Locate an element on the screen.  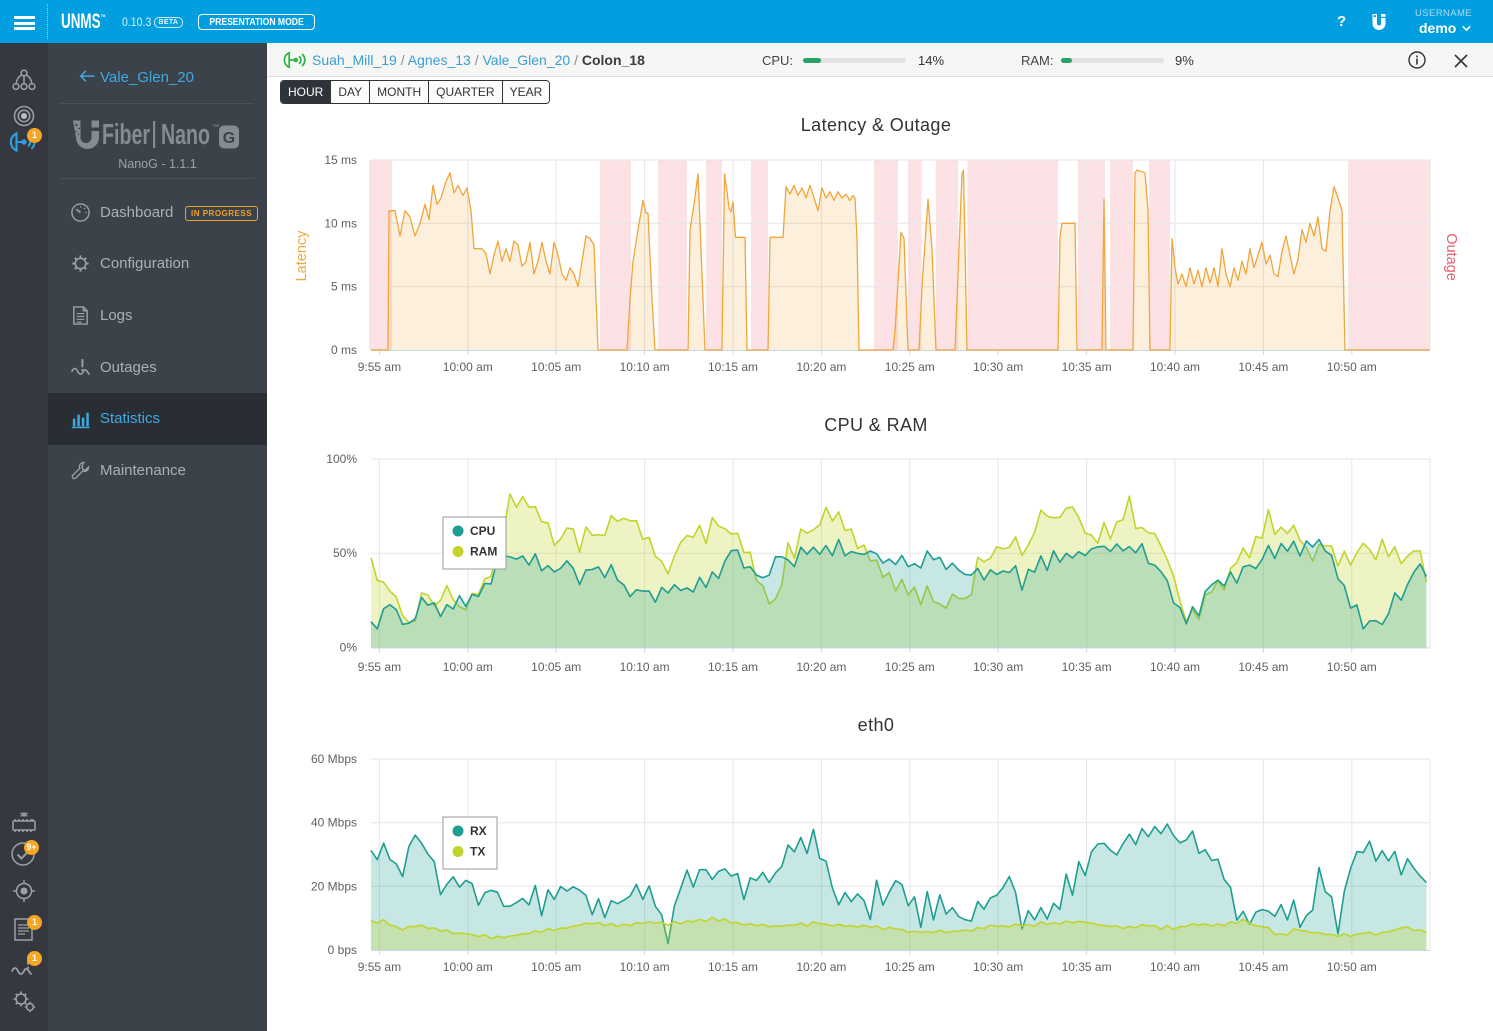
svg-text: Fiber is located at coordinates (126, 134).